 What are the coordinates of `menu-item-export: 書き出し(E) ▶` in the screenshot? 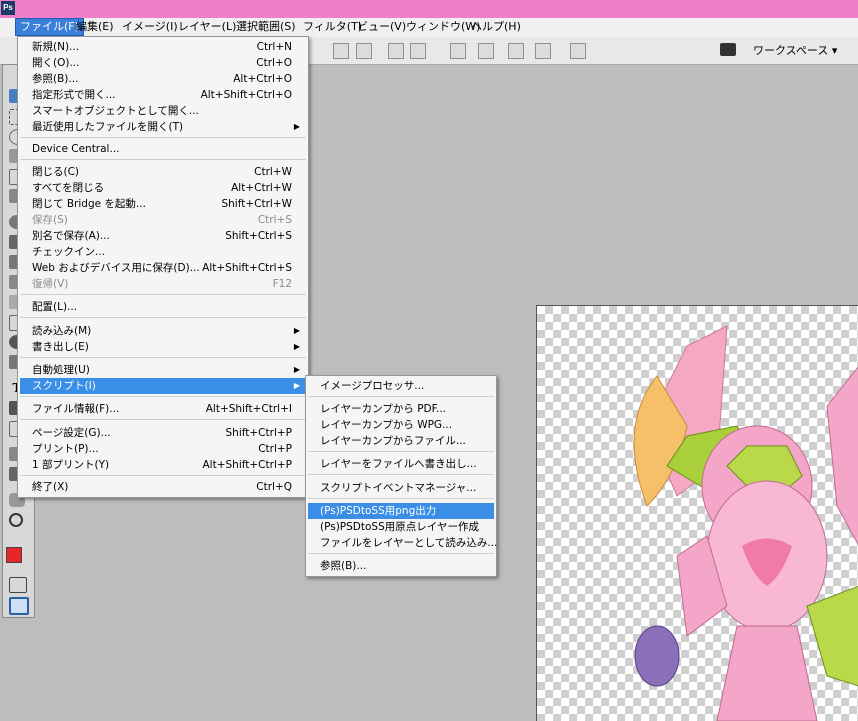 It's located at (163, 347).